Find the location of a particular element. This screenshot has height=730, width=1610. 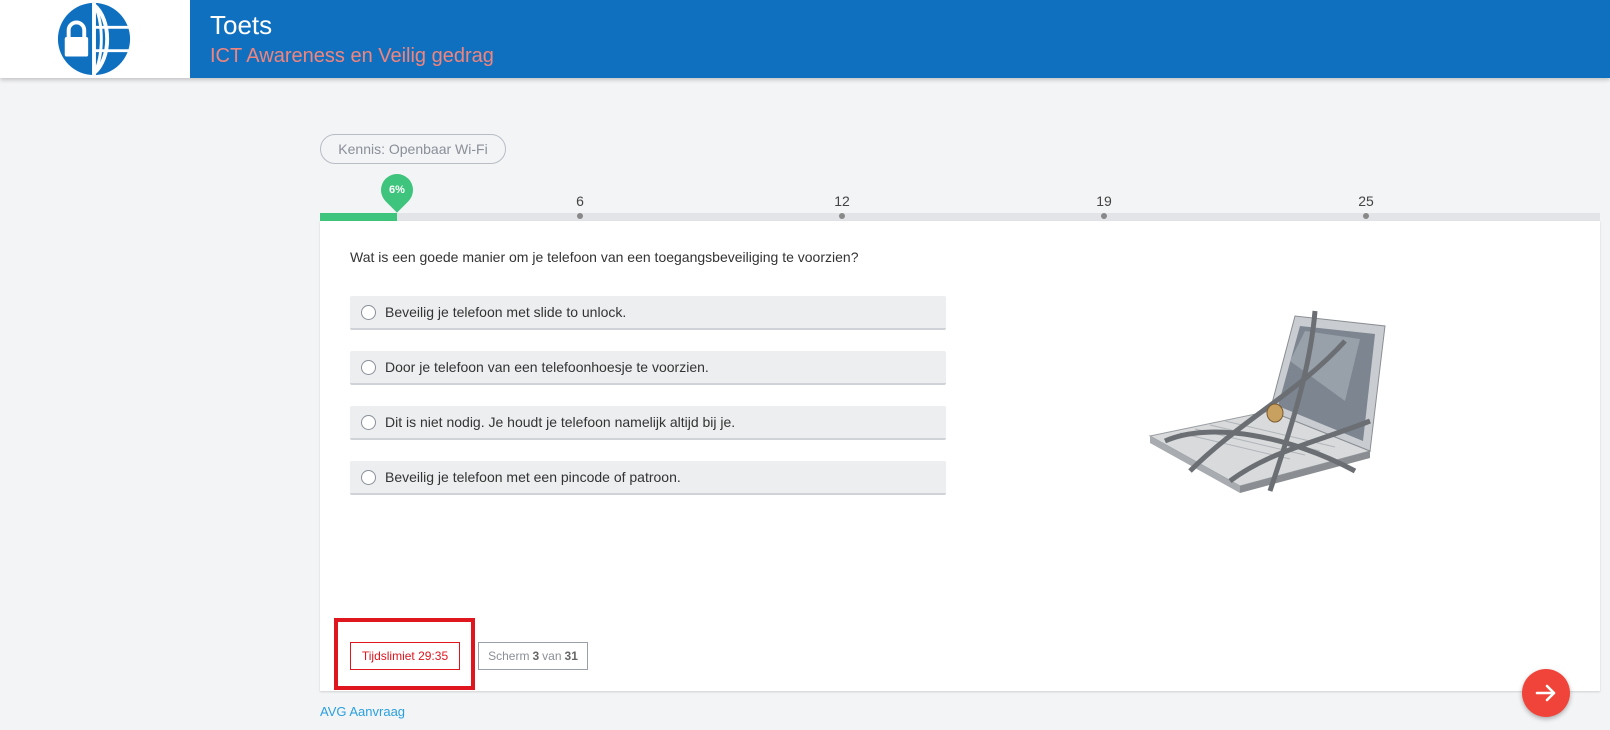

screen-total: 31 is located at coordinates (571, 656).